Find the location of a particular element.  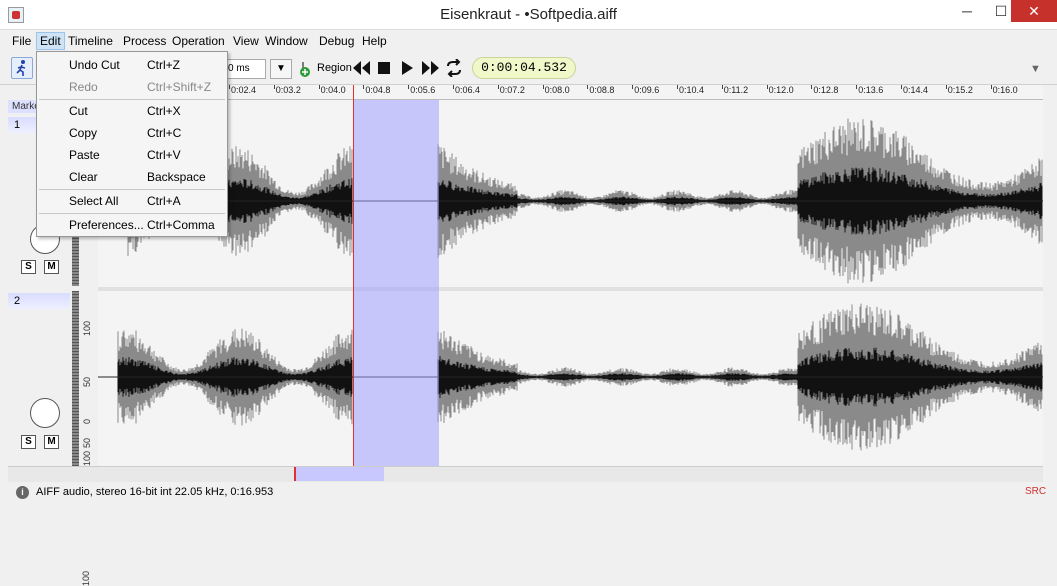

timeline-tick-label: 0:11.2 is located at coordinates (736, 90).